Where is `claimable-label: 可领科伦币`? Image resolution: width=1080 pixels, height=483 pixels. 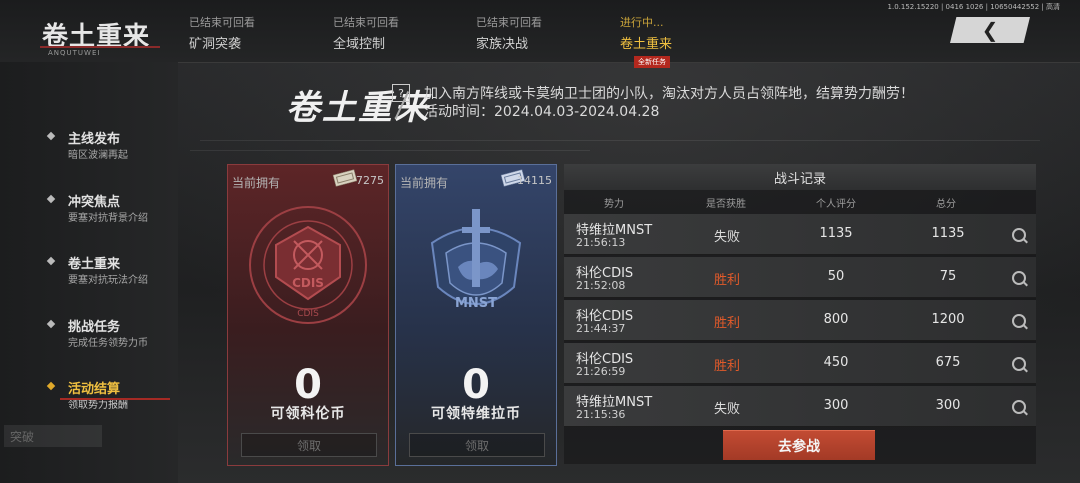 claimable-label: 可领科伦币 is located at coordinates (308, 414).